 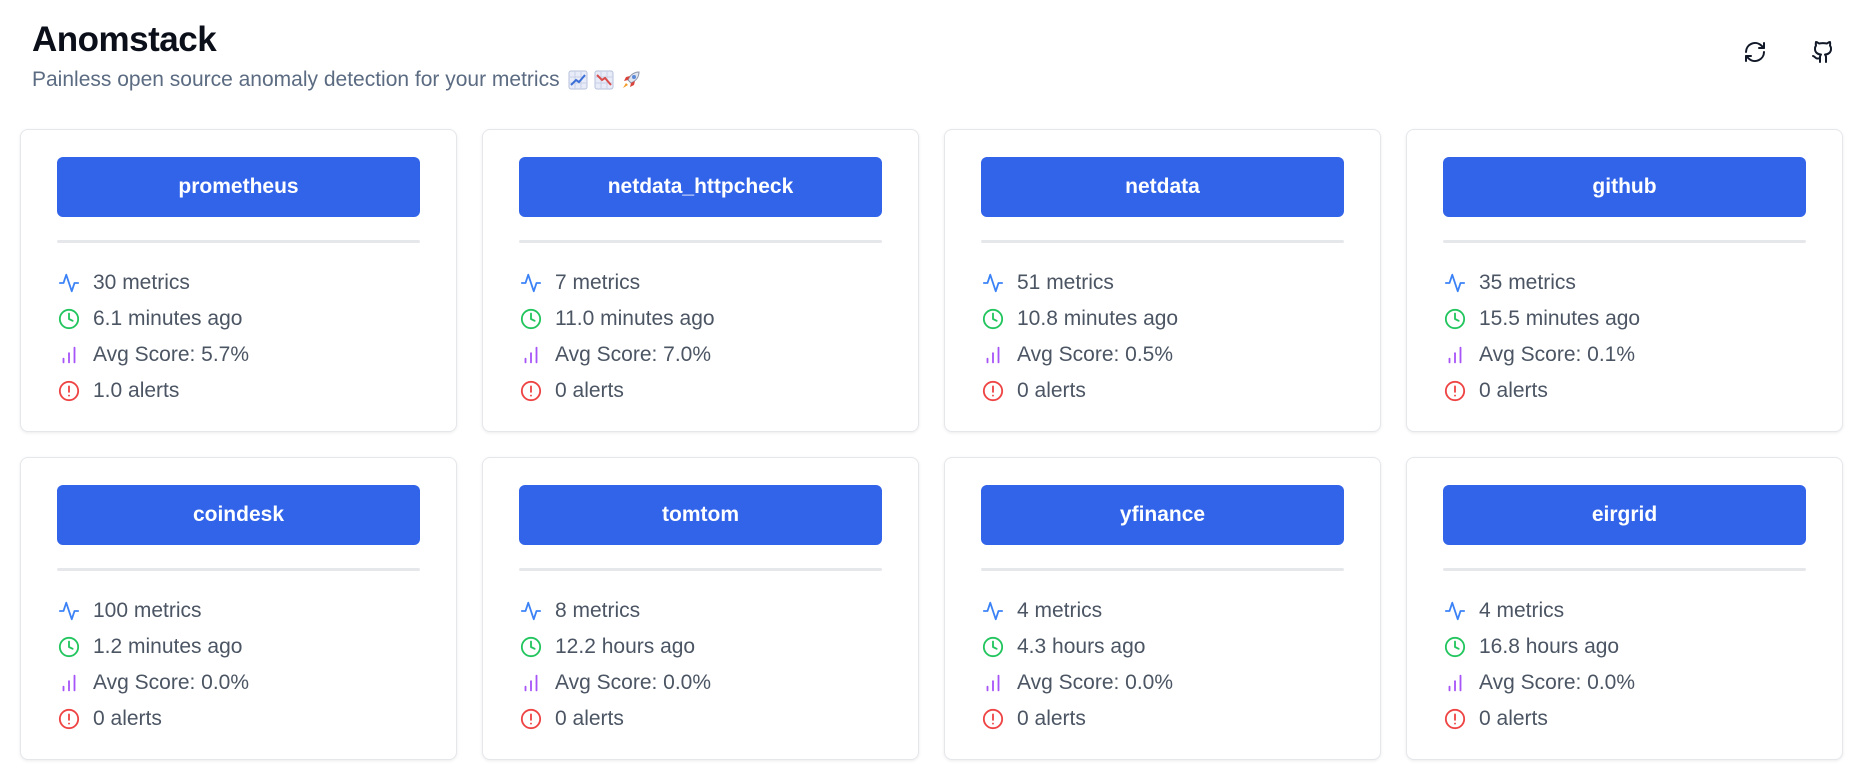 What do you see at coordinates (598, 610) in the screenshot?
I see `metrics-count-label: 8 metrics` at bounding box center [598, 610].